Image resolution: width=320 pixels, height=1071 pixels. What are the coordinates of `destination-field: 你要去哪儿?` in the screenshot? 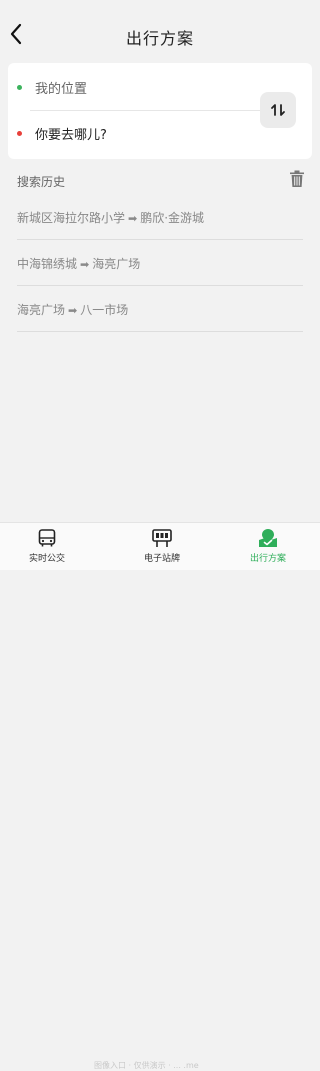 It's located at (128, 133).